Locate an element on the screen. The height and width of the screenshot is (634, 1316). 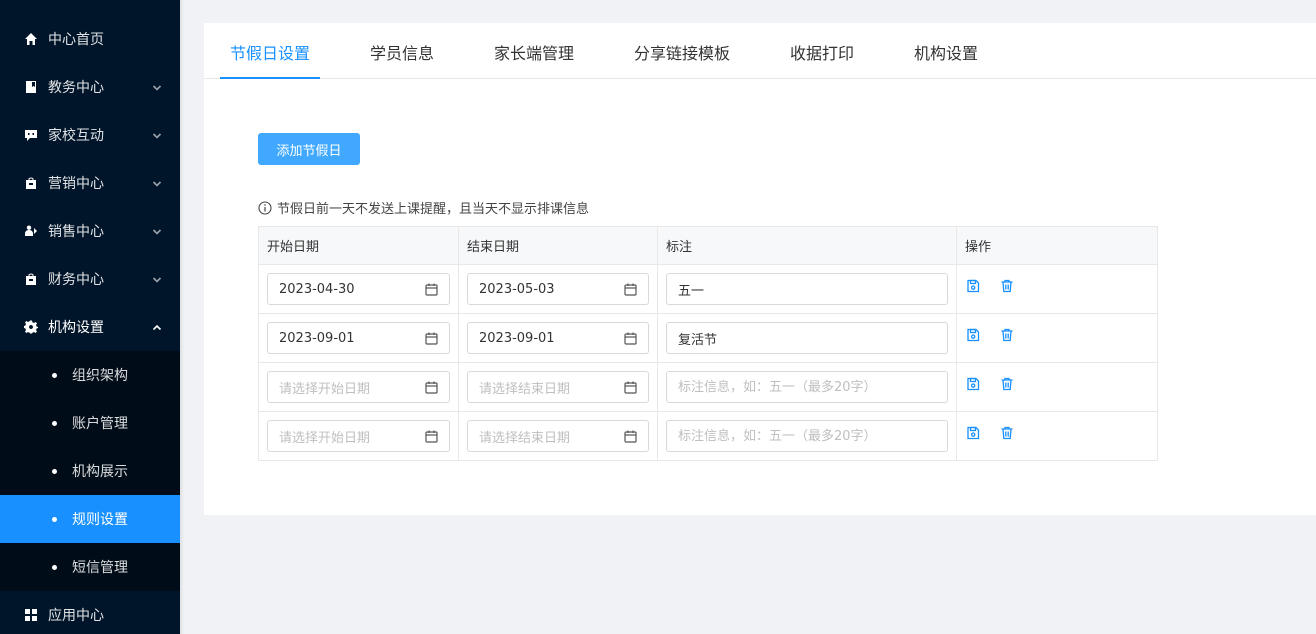
start-date-cell: 2023-09-01 is located at coordinates (359, 338).